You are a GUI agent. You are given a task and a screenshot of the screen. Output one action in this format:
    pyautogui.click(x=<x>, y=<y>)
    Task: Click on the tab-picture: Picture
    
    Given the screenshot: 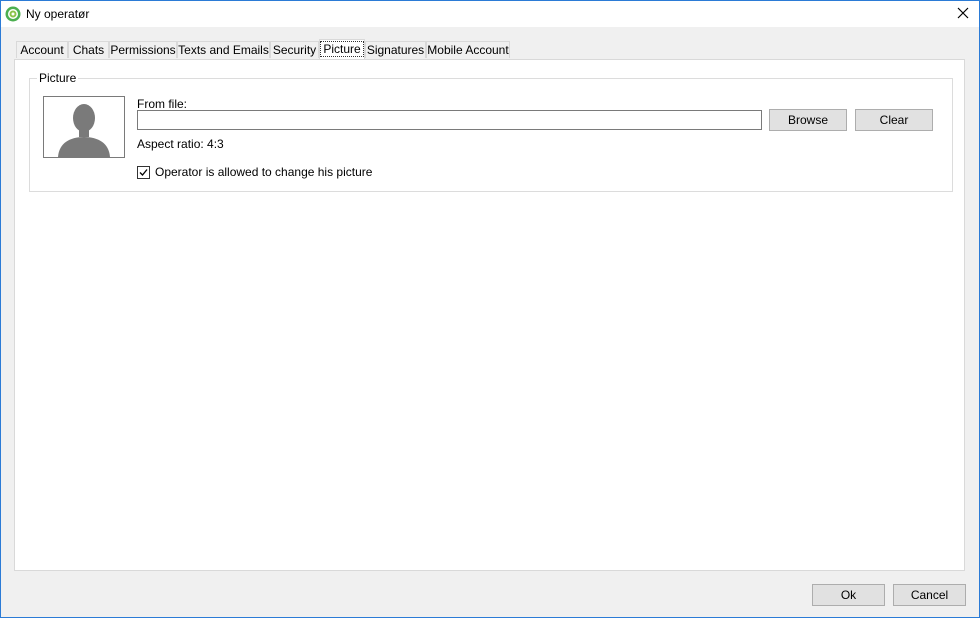 What is the action you would take?
    pyautogui.click(x=342, y=49)
    